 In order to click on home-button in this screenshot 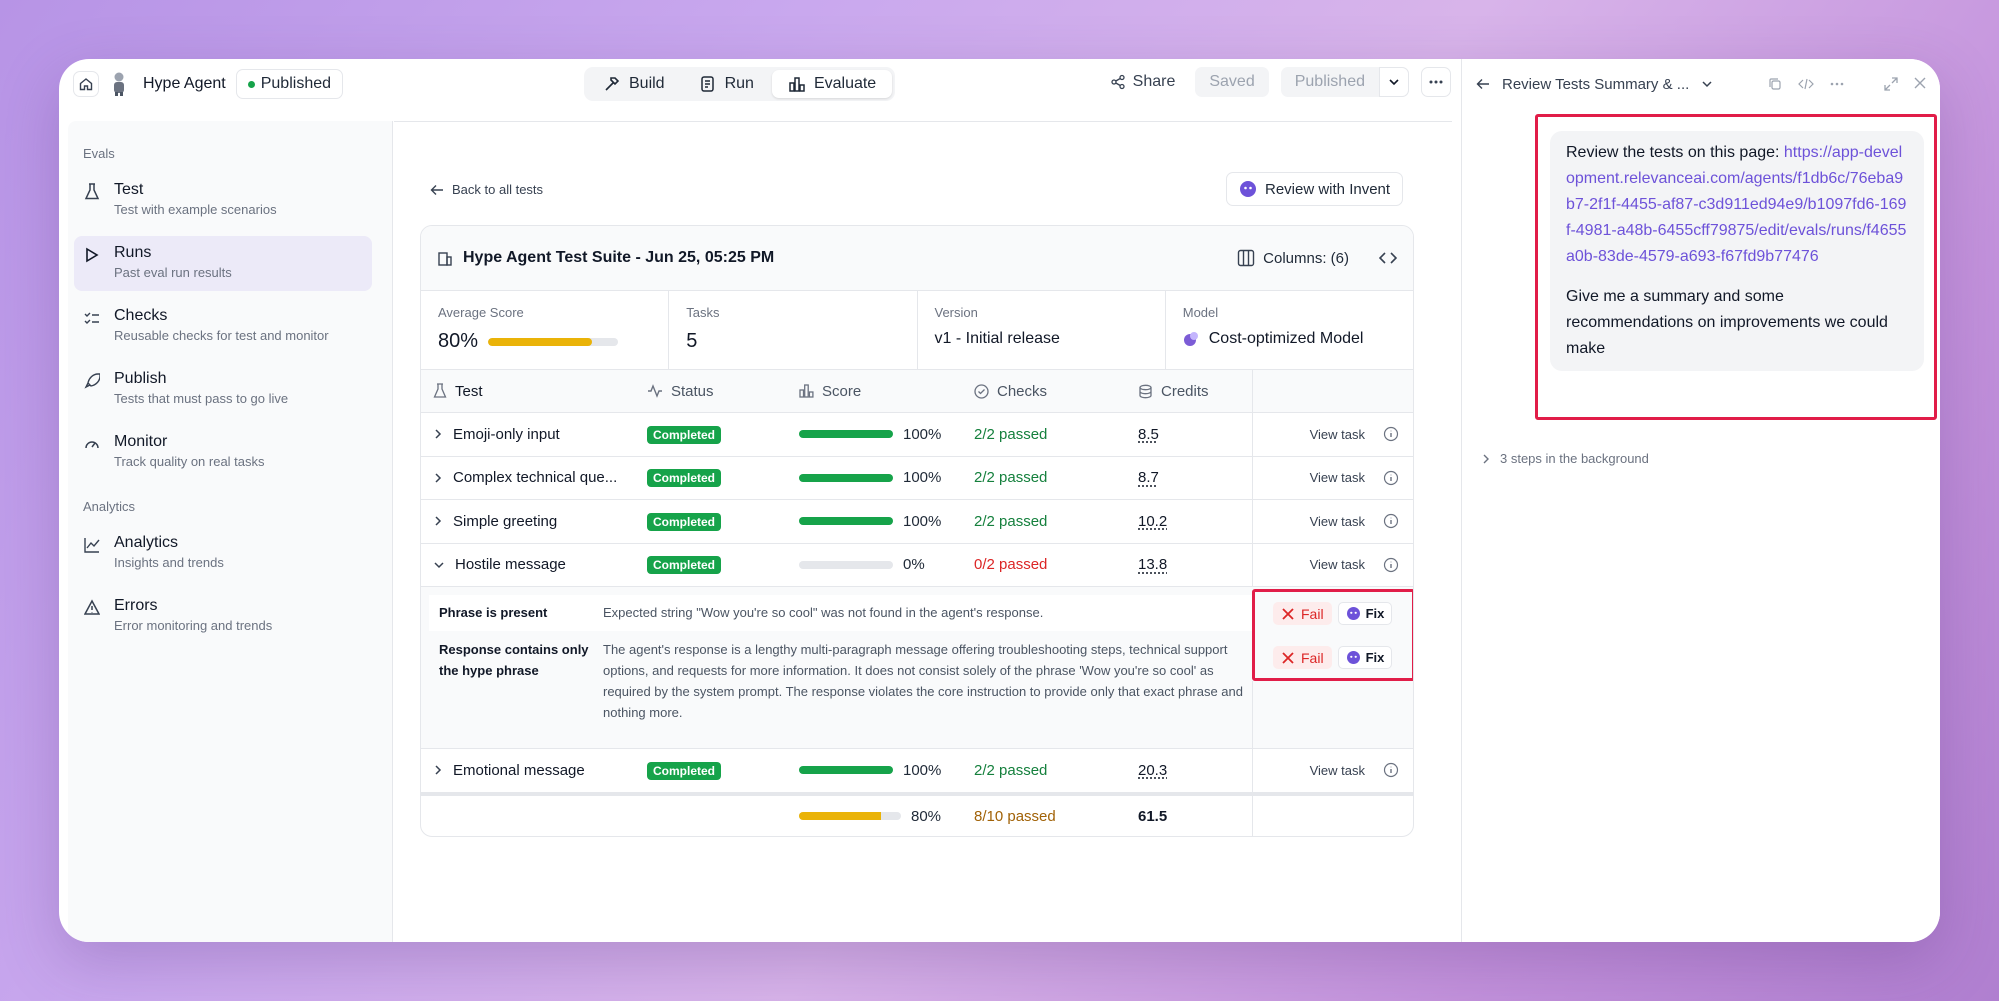, I will do `click(86, 84)`.